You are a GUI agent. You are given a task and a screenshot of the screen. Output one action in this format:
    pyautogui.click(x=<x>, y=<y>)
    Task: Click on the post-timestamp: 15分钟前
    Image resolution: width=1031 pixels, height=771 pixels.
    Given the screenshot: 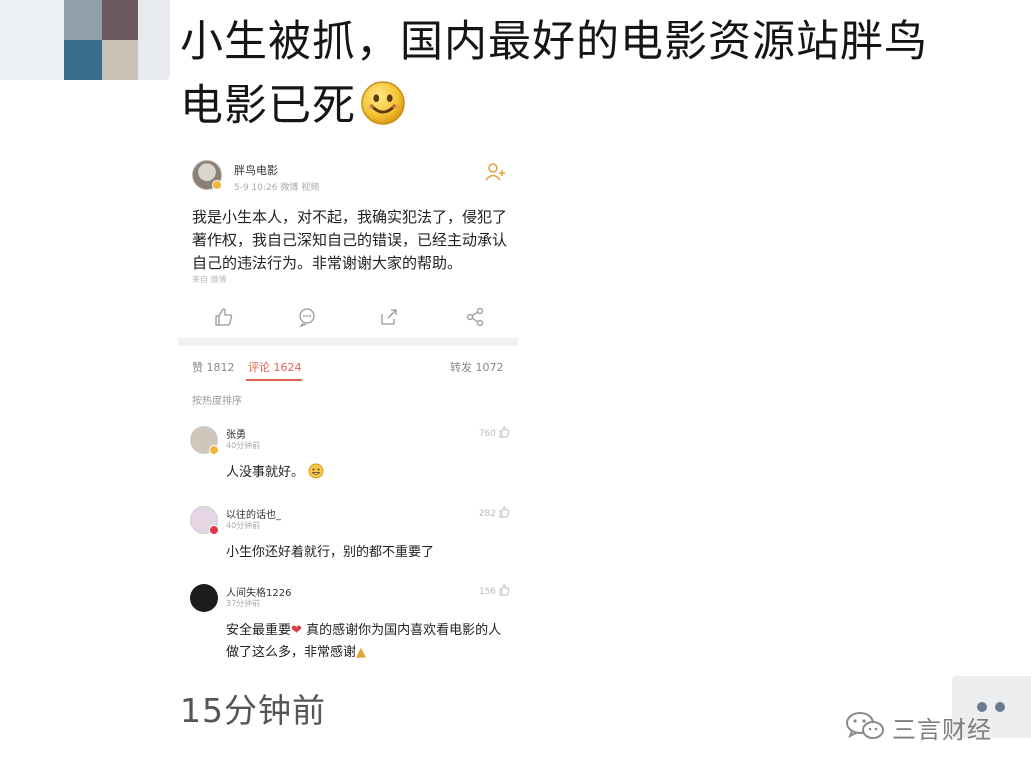 What is the action you would take?
    pyautogui.click(x=253, y=710)
    